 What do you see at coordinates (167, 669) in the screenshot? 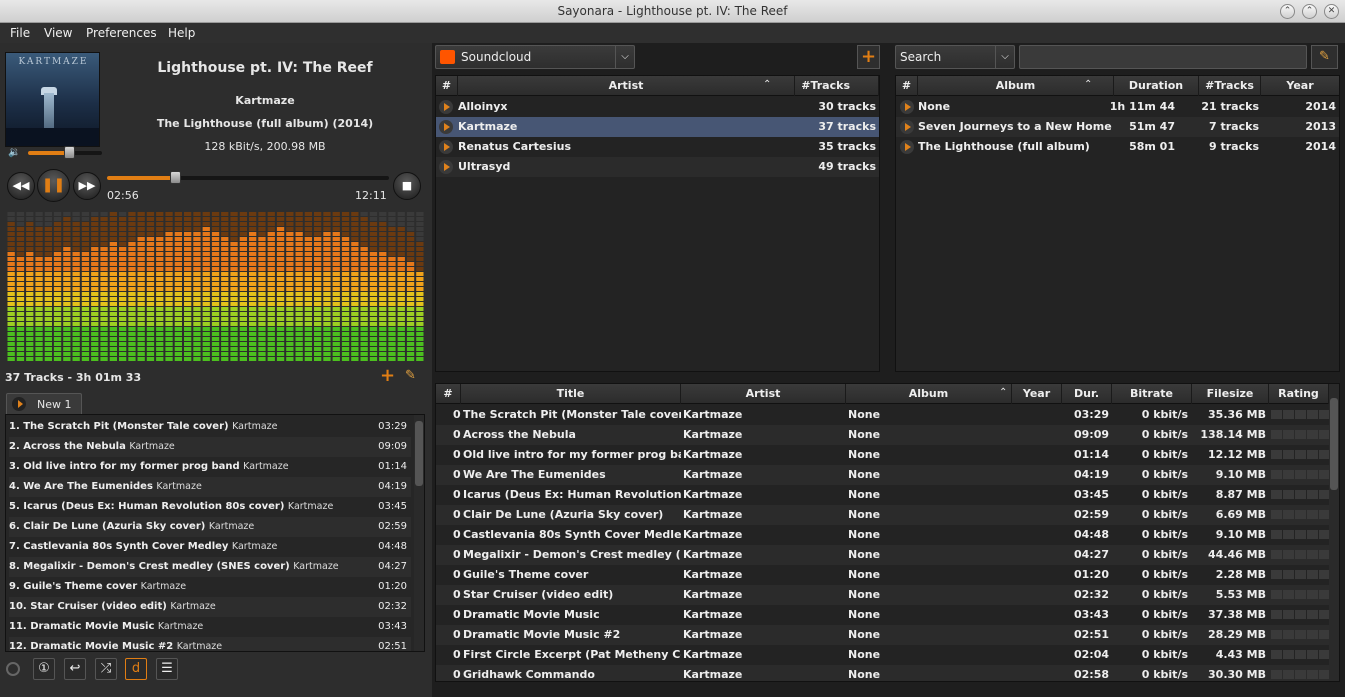
I see `append-mode-button: ☰` at bounding box center [167, 669].